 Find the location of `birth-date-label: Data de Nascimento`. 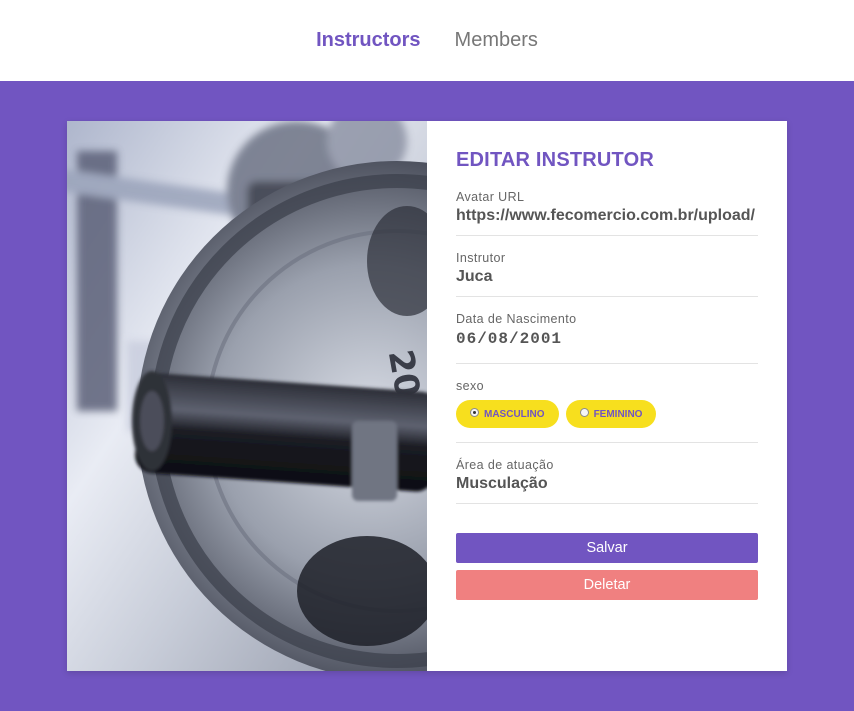

birth-date-label: Data de Nascimento is located at coordinates (516, 319).